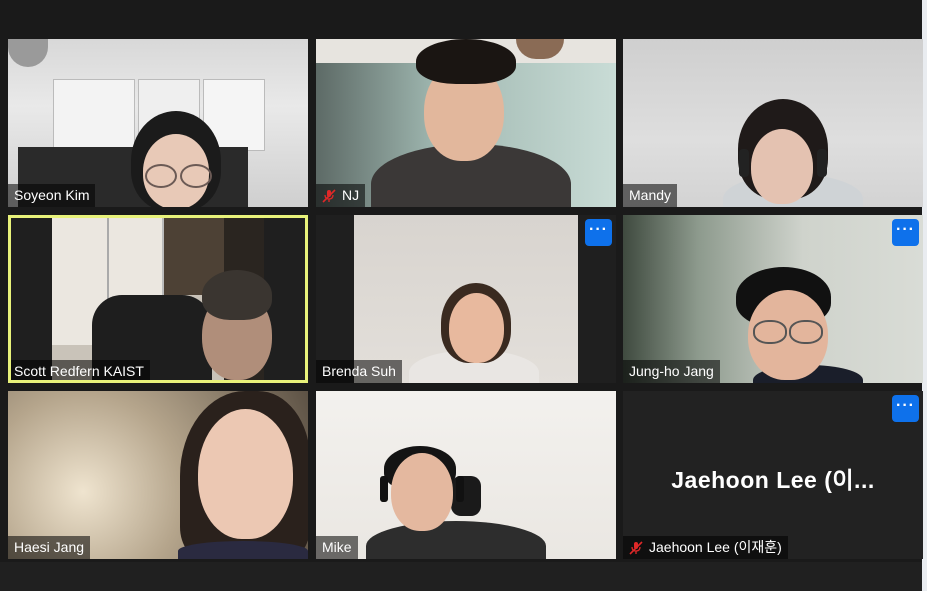  I want to click on video-tile-jaehoon-lee: Jaehoon Lee (이... Jaehoon Lee (이재훈) ···, so click(773, 475).